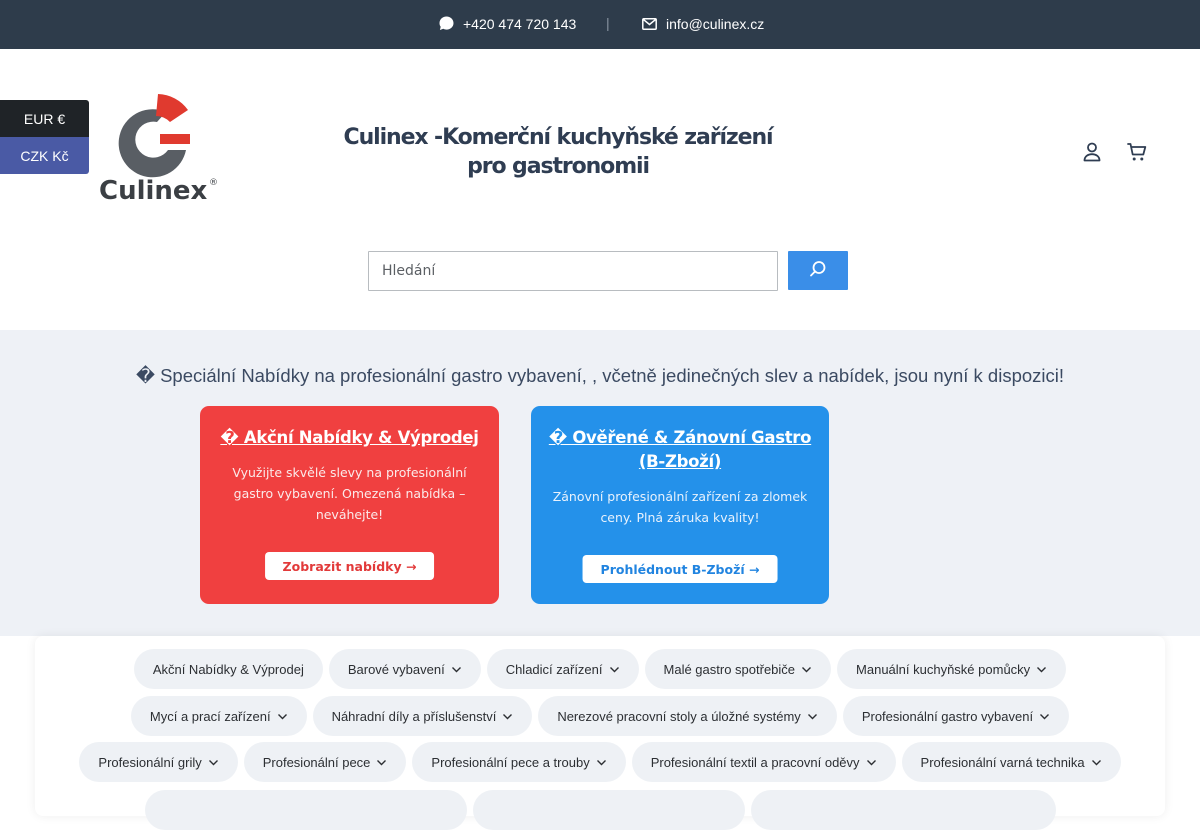 The height and width of the screenshot is (830, 1200). Describe the element at coordinates (316, 762) in the screenshot. I see `category-label: Profesionální pece` at that location.